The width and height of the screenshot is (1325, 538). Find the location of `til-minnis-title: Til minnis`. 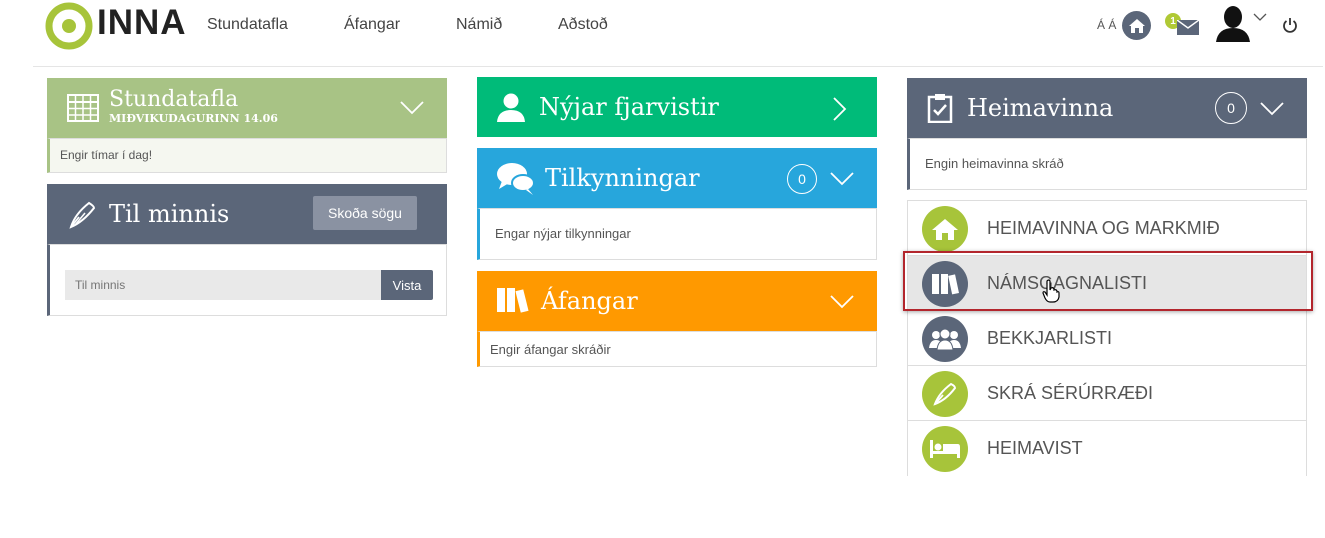

til-minnis-title: Til minnis is located at coordinates (169, 214).